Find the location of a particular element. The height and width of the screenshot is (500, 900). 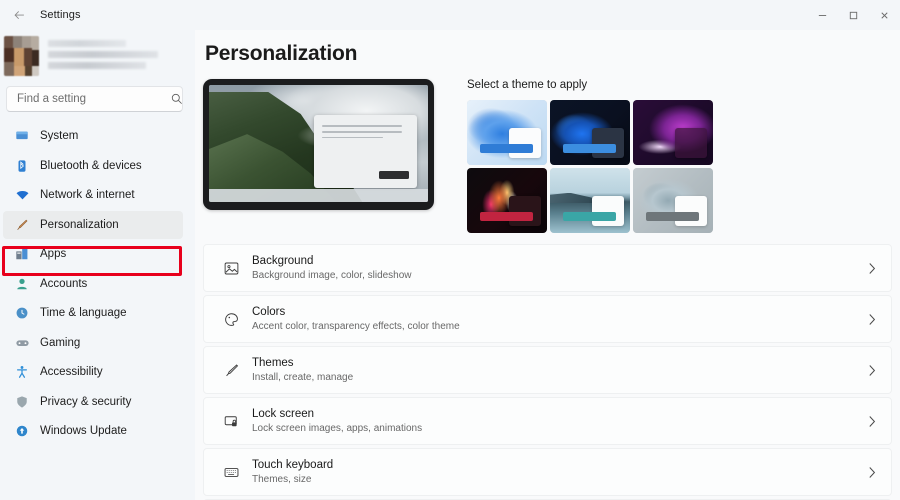

settings-row-title: Touch keyboard is located at coordinates (293, 465).